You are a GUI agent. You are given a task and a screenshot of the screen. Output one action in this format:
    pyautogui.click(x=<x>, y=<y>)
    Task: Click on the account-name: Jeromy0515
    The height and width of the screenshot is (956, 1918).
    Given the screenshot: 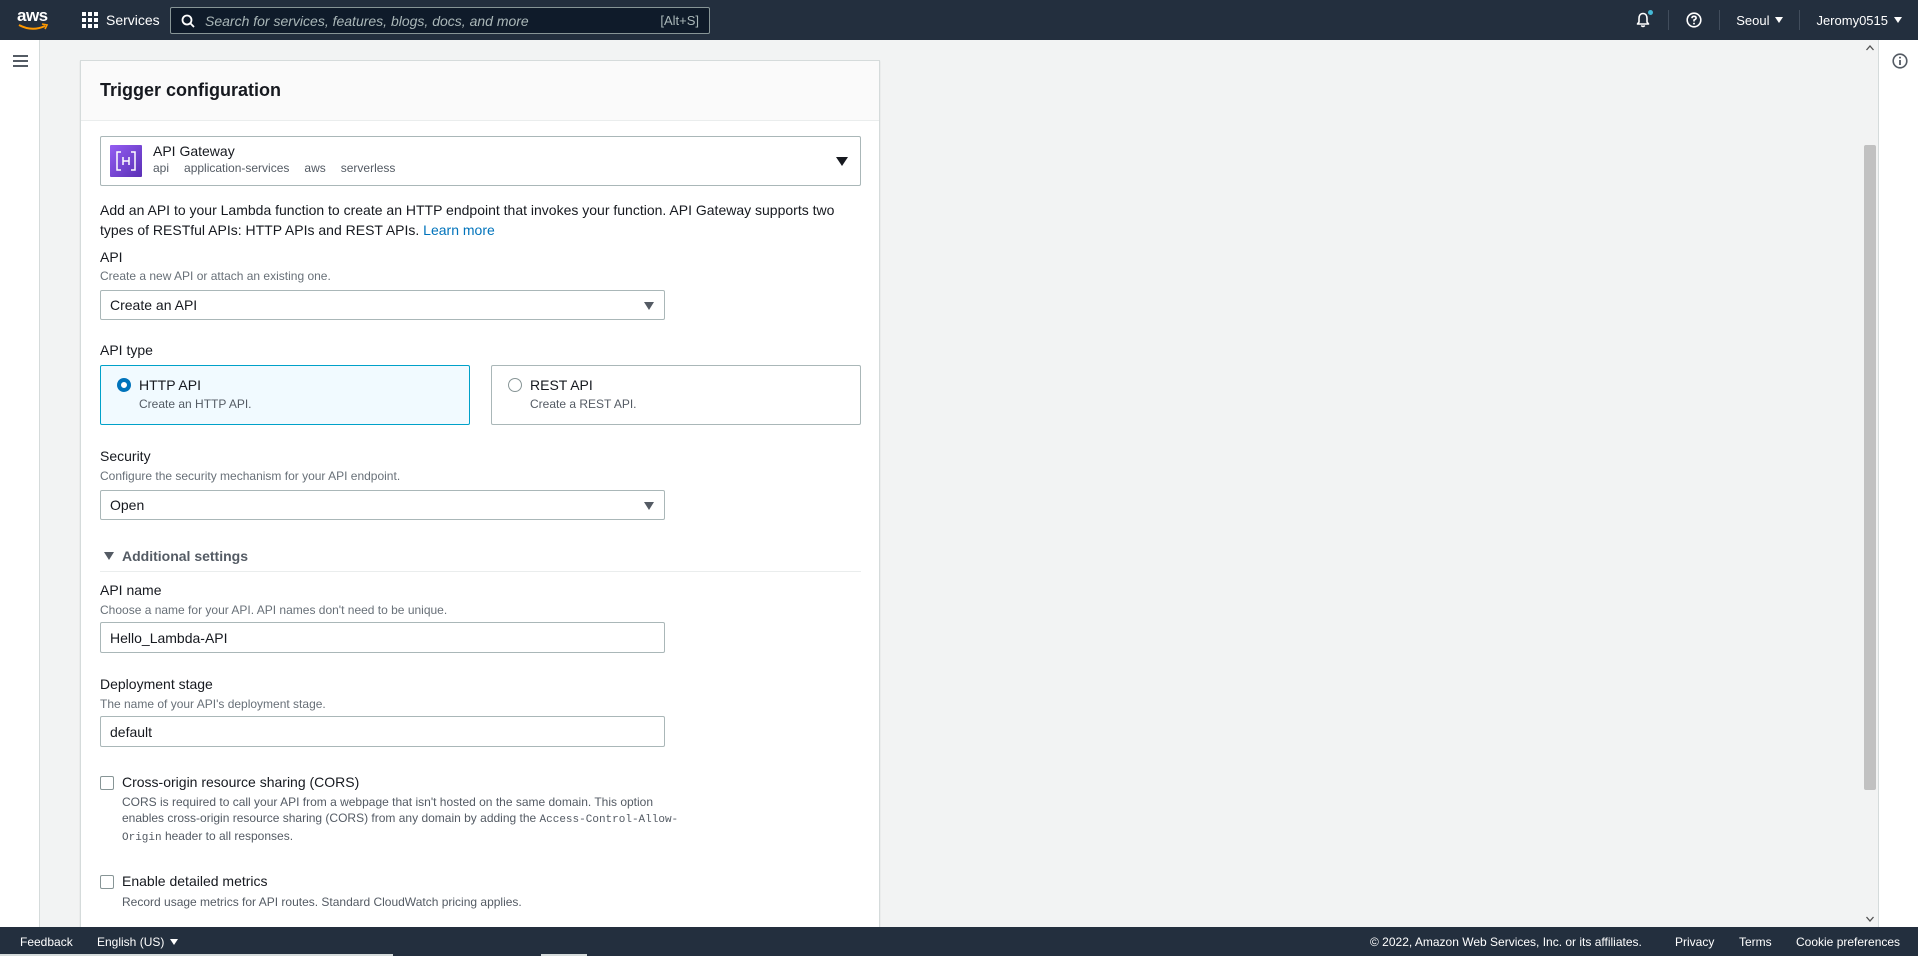 What is the action you would take?
    pyautogui.click(x=1852, y=20)
    